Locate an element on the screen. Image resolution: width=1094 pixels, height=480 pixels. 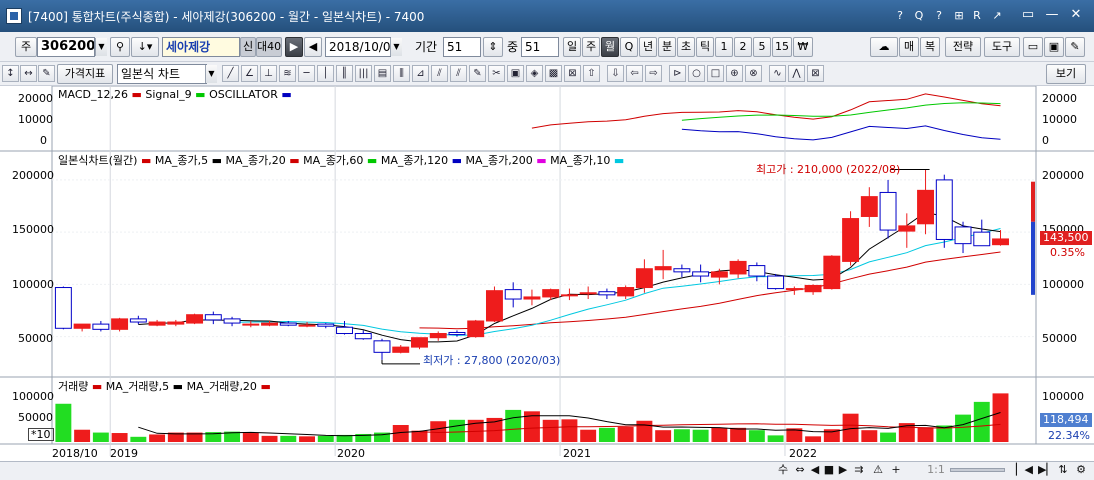
drawing-tool-27: ⊗ is located at coordinates (753, 73).